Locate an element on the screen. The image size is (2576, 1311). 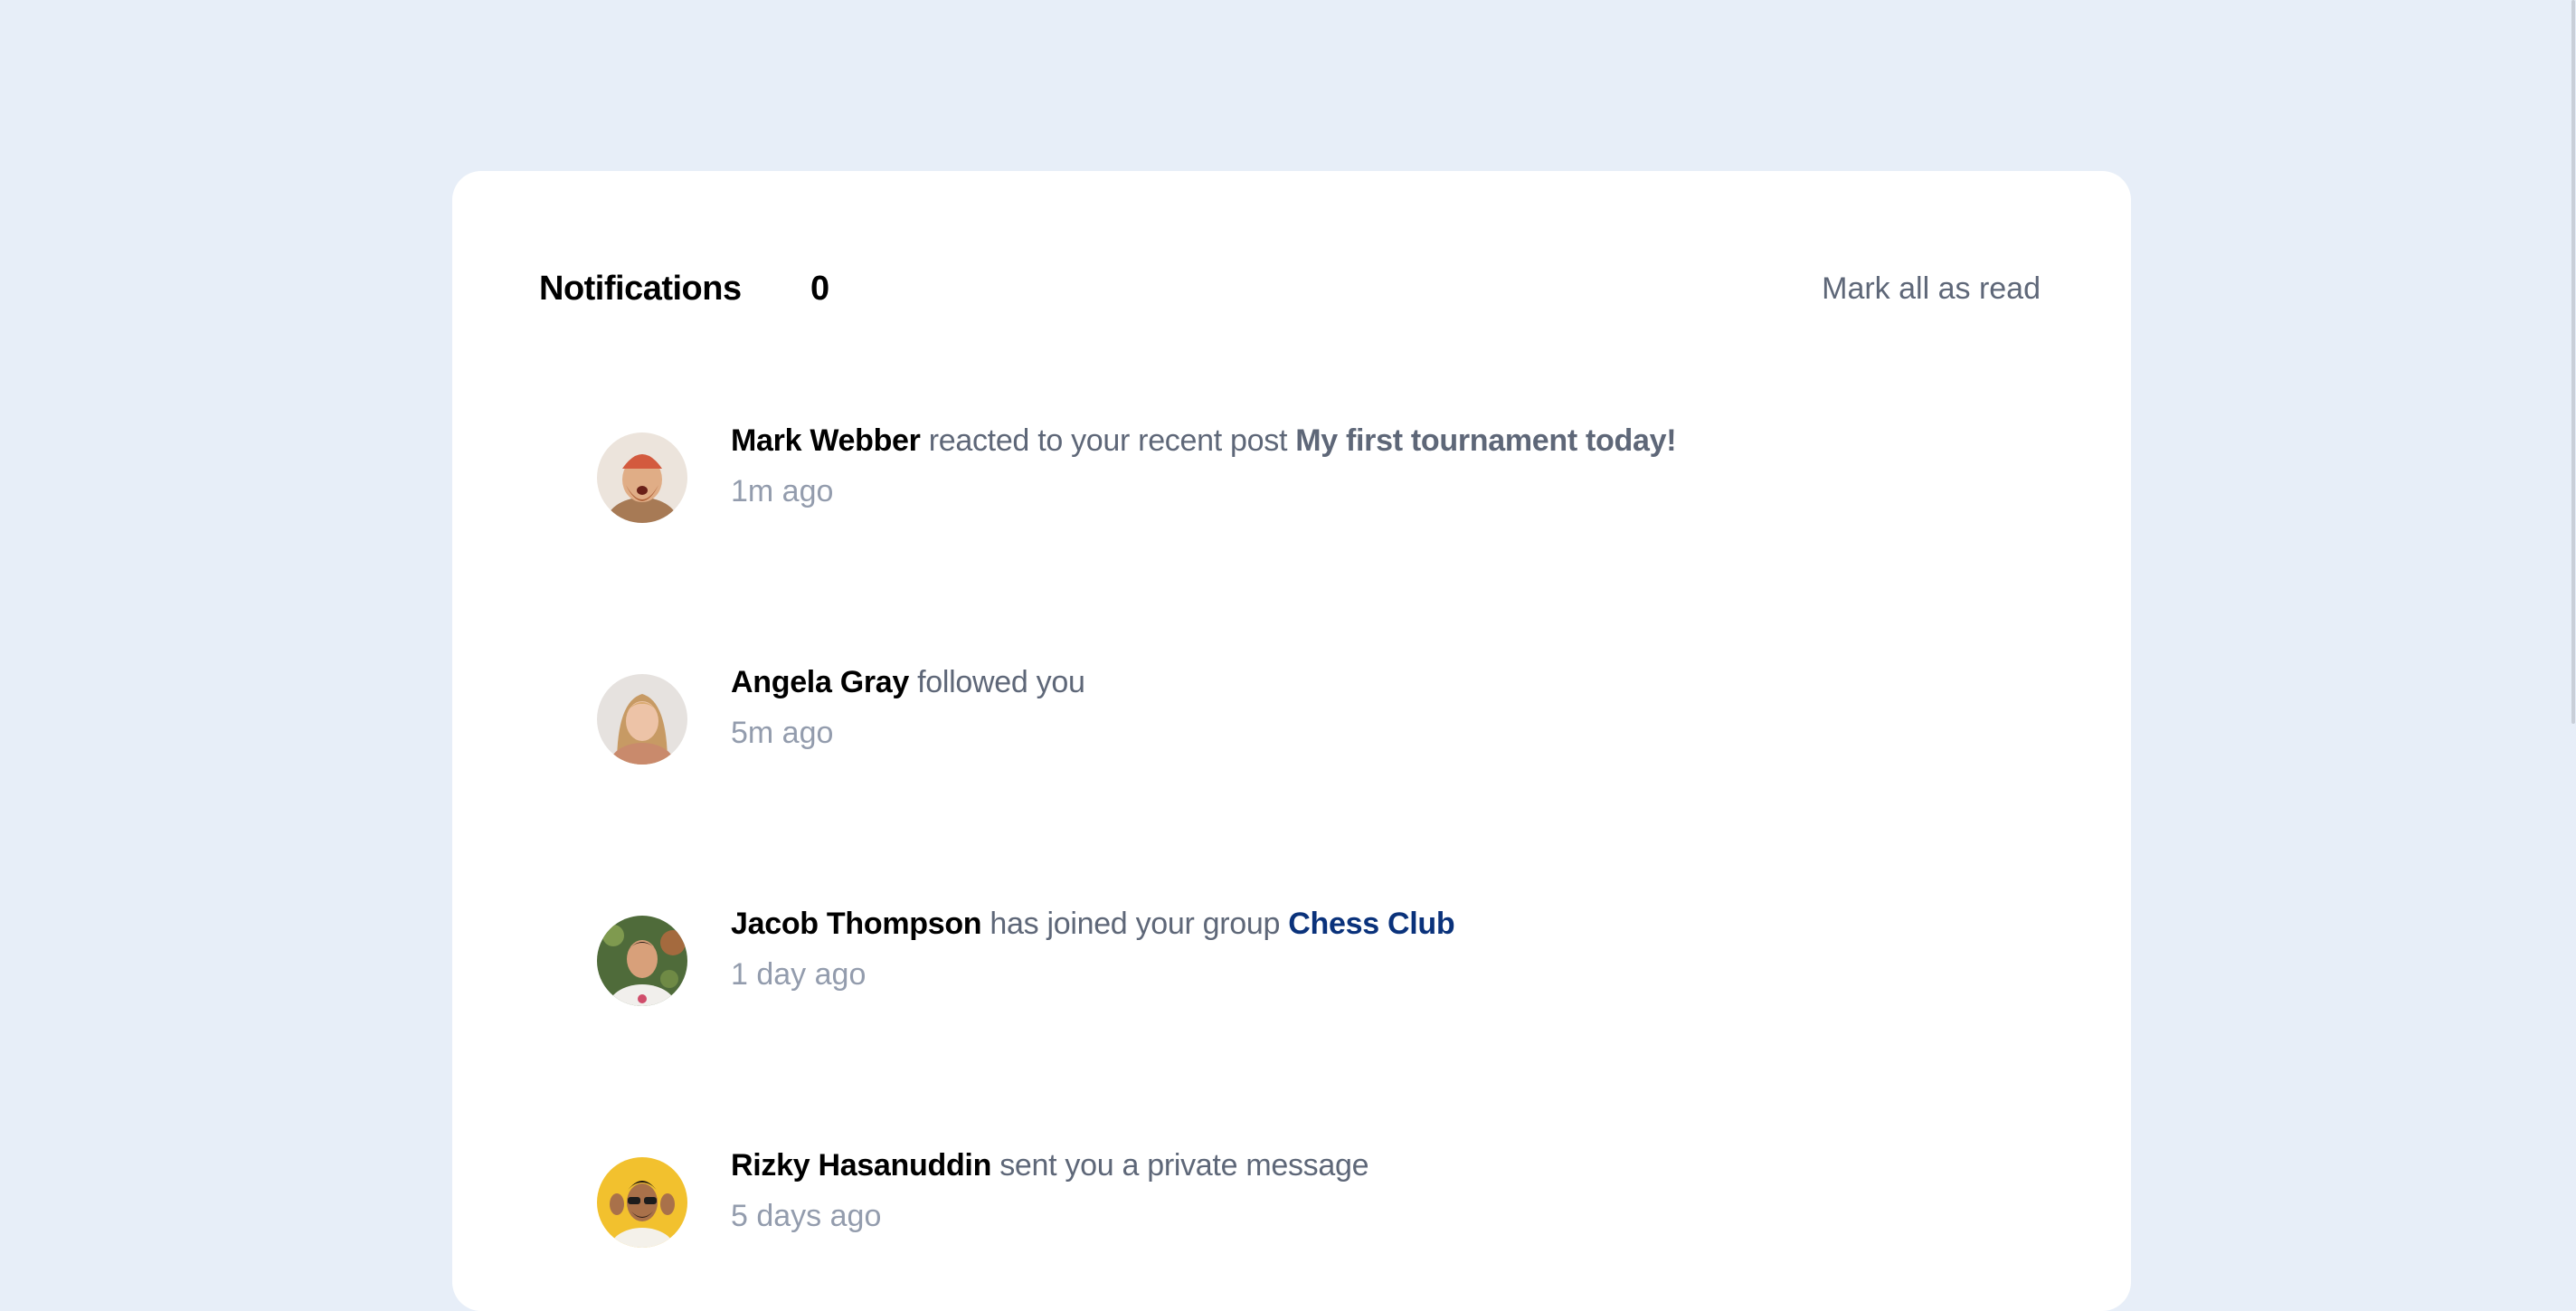
user-name-link: Angela Gray is located at coordinates (820, 682).